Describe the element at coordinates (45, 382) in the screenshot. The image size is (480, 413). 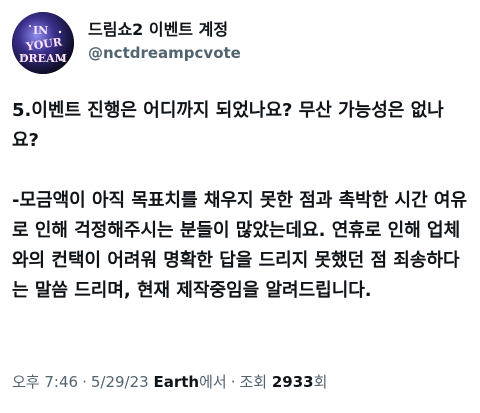
I see `tweet-time: 오후 7:46` at that location.